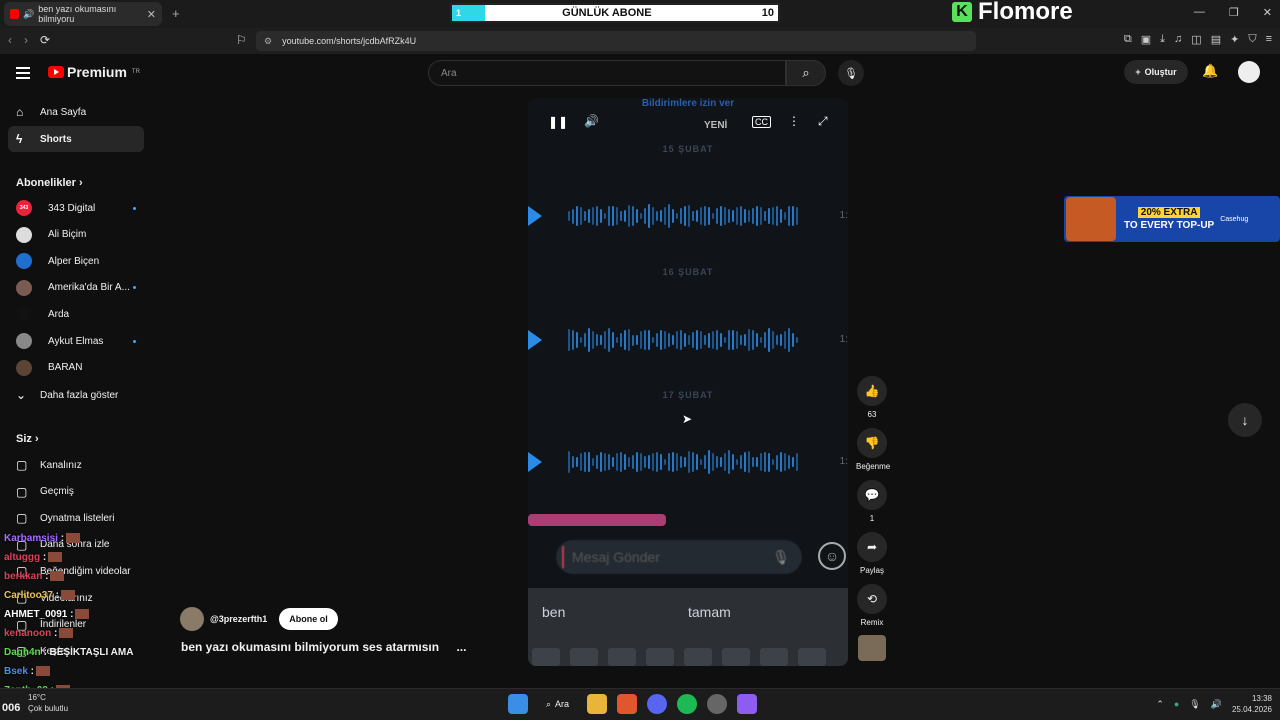 This screenshot has height=720, width=1280. I want to click on you-heading: Siz ›, so click(27, 439).